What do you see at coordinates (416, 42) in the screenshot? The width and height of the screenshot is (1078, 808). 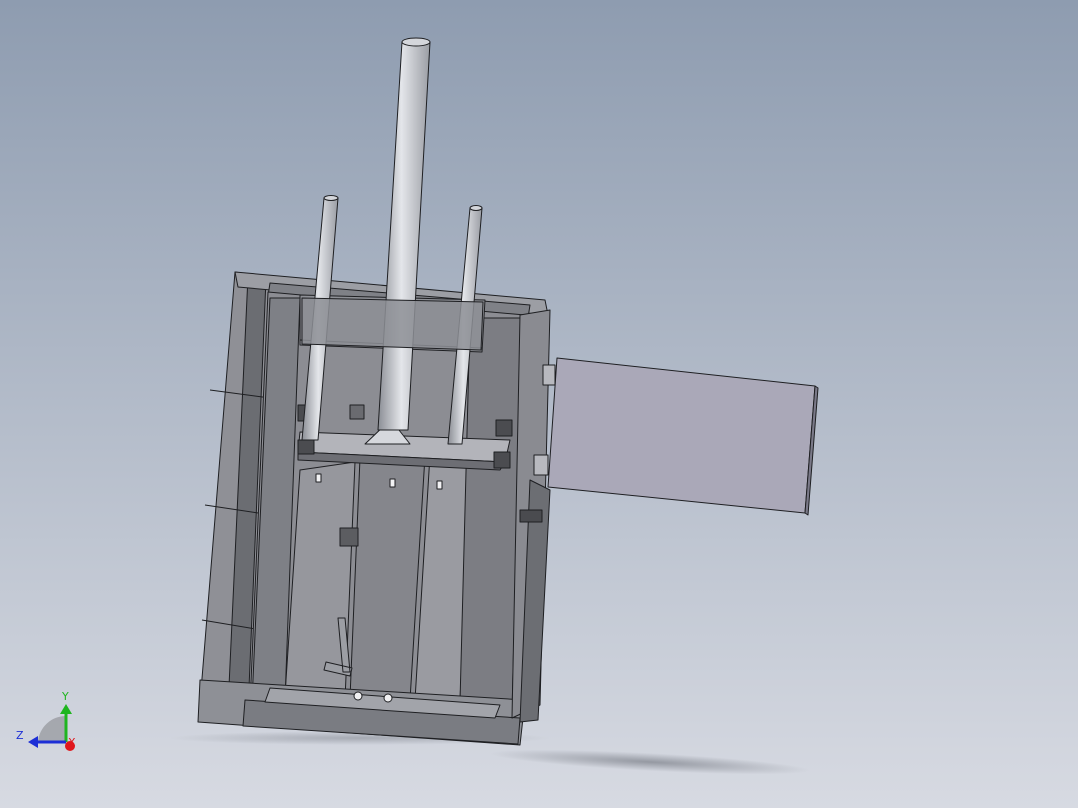 I see `main-cylinder-rod-top` at bounding box center [416, 42].